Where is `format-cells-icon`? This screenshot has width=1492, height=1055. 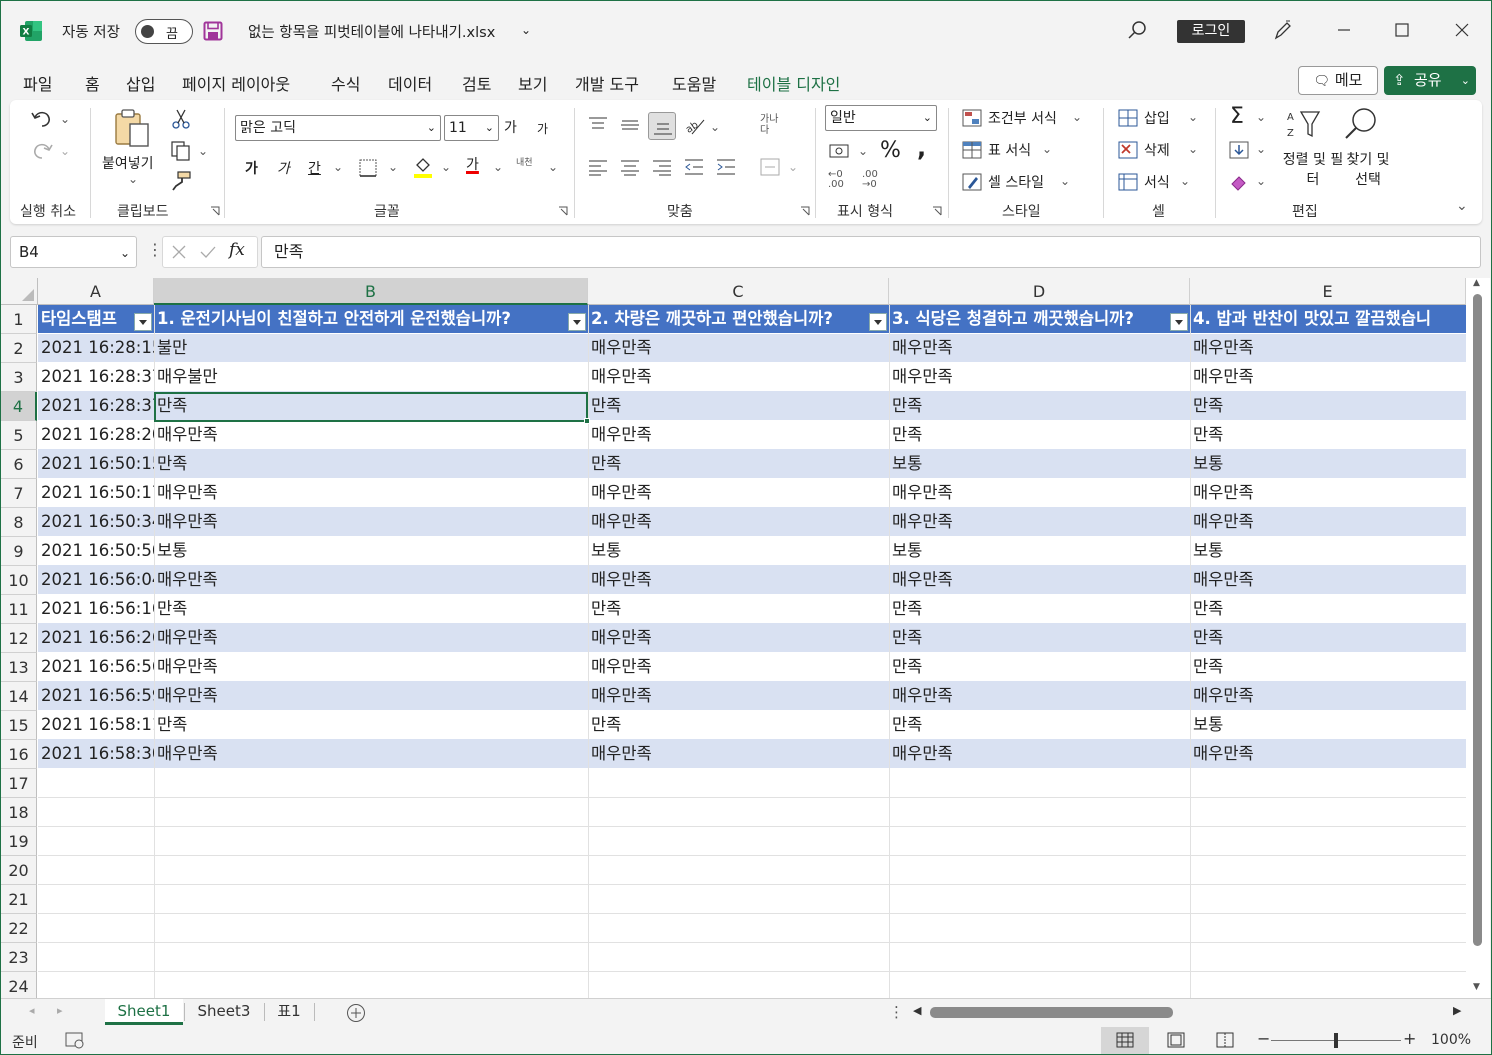
format-cells-icon is located at coordinates (1128, 182).